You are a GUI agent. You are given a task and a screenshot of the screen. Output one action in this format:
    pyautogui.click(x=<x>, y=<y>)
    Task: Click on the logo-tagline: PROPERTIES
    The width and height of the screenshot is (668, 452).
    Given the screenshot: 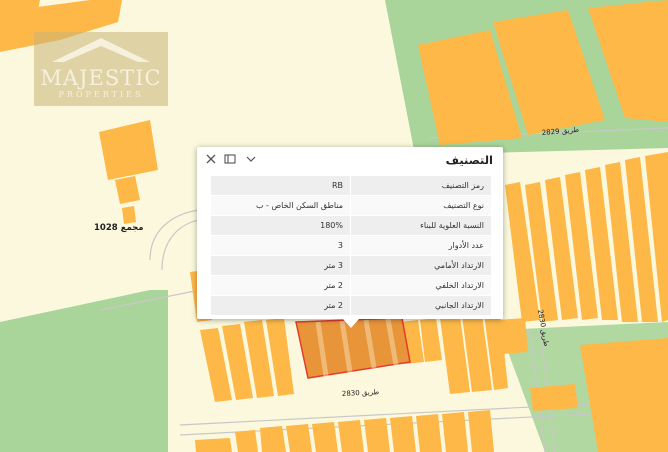 What is the action you would take?
    pyautogui.click(x=101, y=94)
    